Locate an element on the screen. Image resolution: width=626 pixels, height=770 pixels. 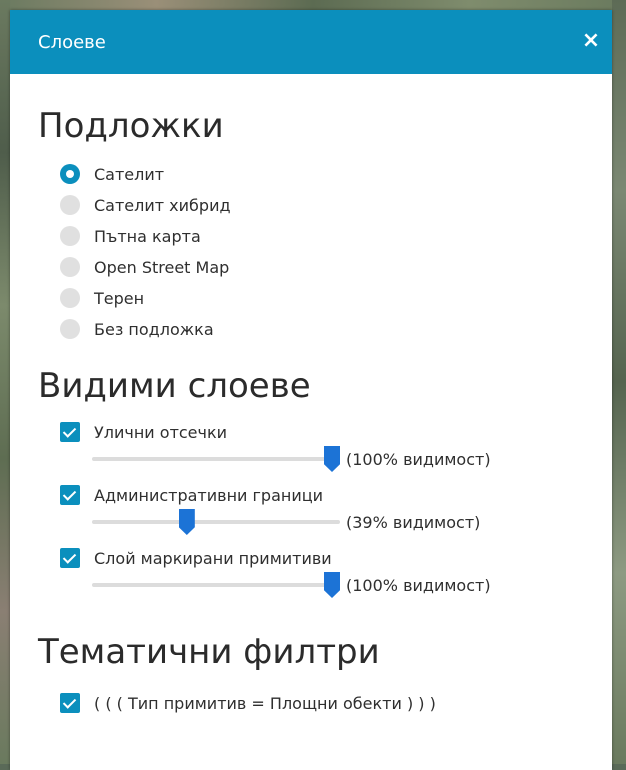
opacity-value: (39% видимост) is located at coordinates (413, 522).